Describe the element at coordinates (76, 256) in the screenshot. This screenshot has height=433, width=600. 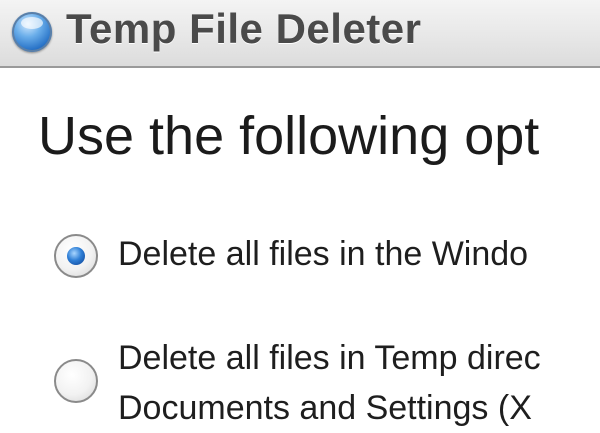
I see `option-1-radio` at that location.